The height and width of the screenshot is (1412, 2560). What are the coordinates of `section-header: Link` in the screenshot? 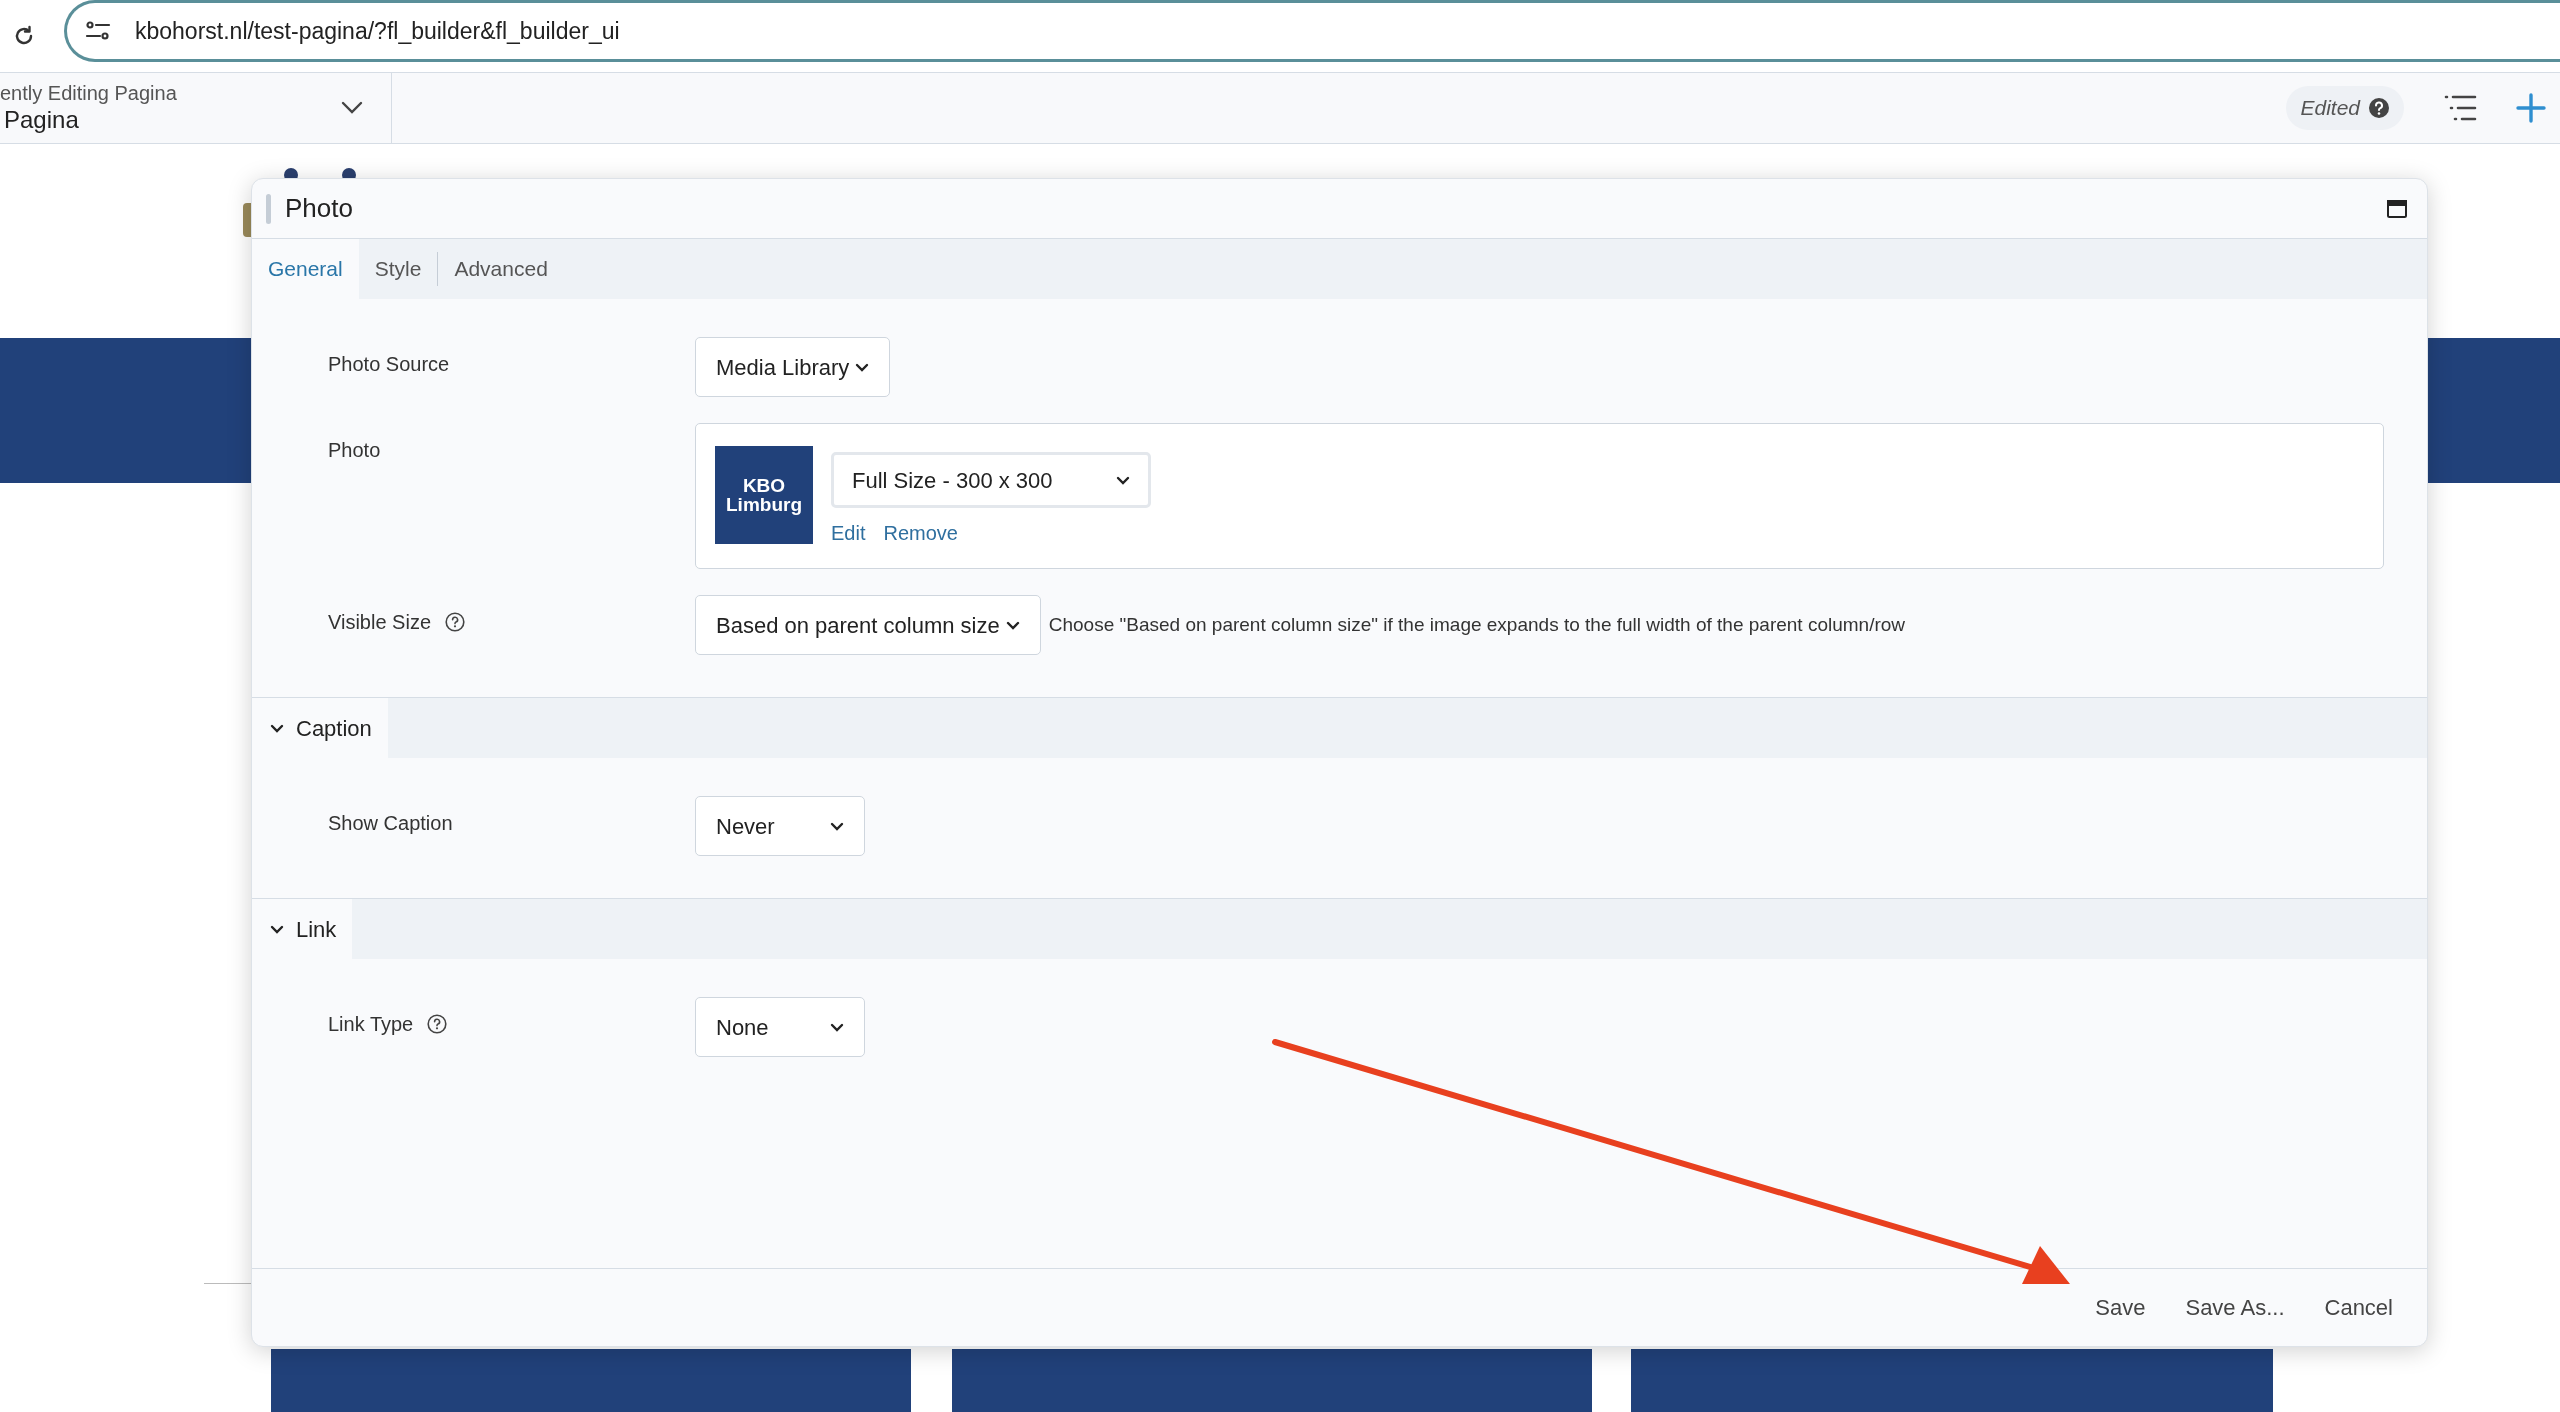 It's located at (302, 929).